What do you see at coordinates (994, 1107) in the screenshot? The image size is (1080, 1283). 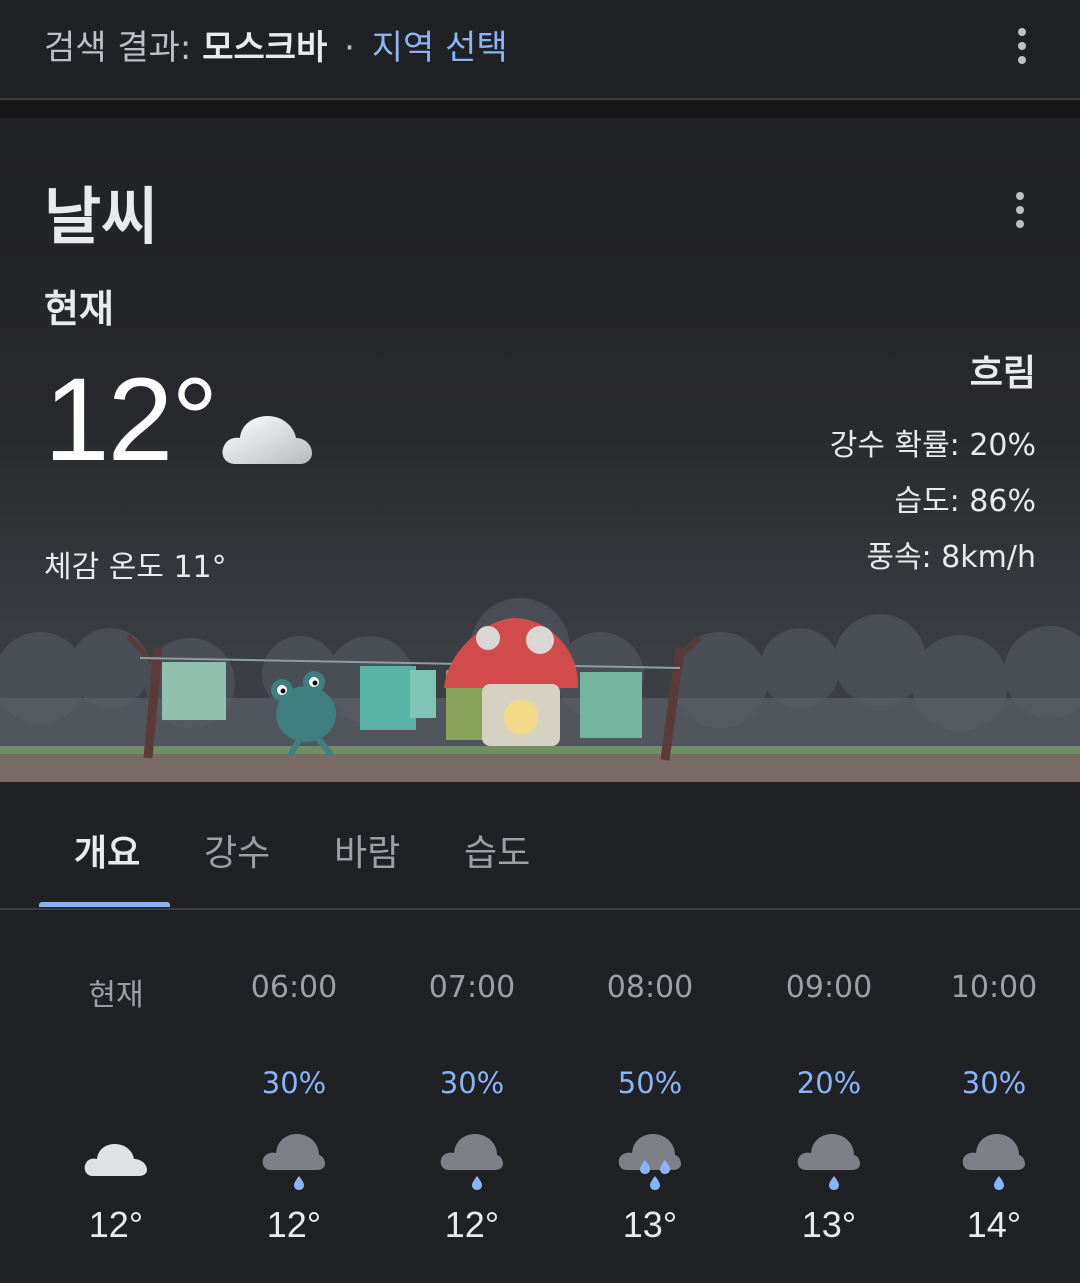 I see `hourly-item: 10:00 30% 14°` at bounding box center [994, 1107].